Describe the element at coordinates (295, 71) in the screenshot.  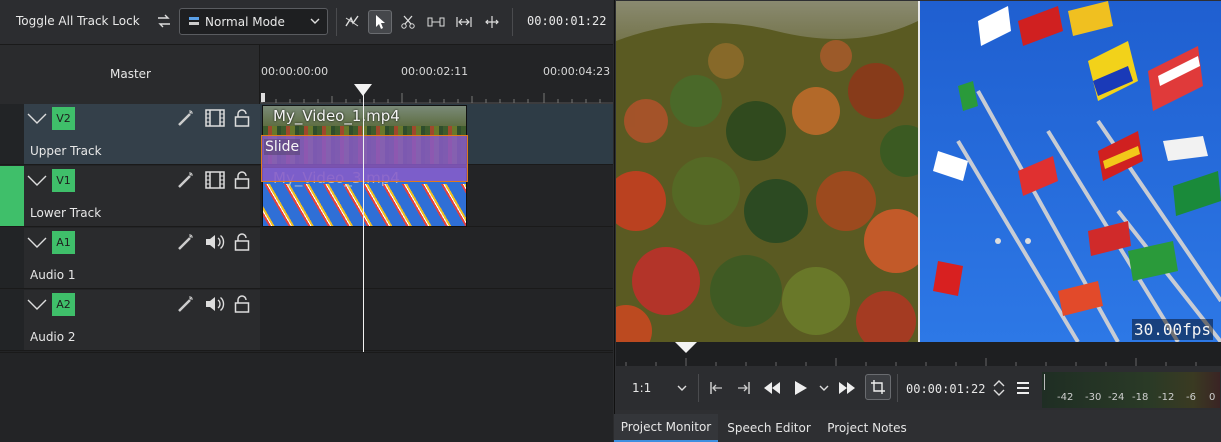
I see `ruler-time-label: 00:00:00:00` at that location.